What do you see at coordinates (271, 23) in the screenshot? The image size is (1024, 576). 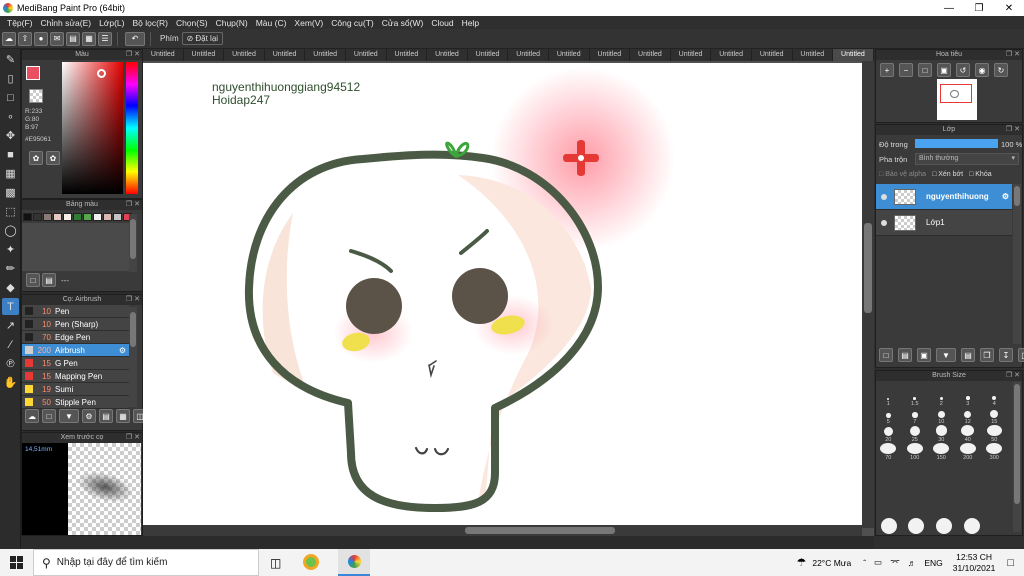 I see `menu-color: Màu (C)` at bounding box center [271, 23].